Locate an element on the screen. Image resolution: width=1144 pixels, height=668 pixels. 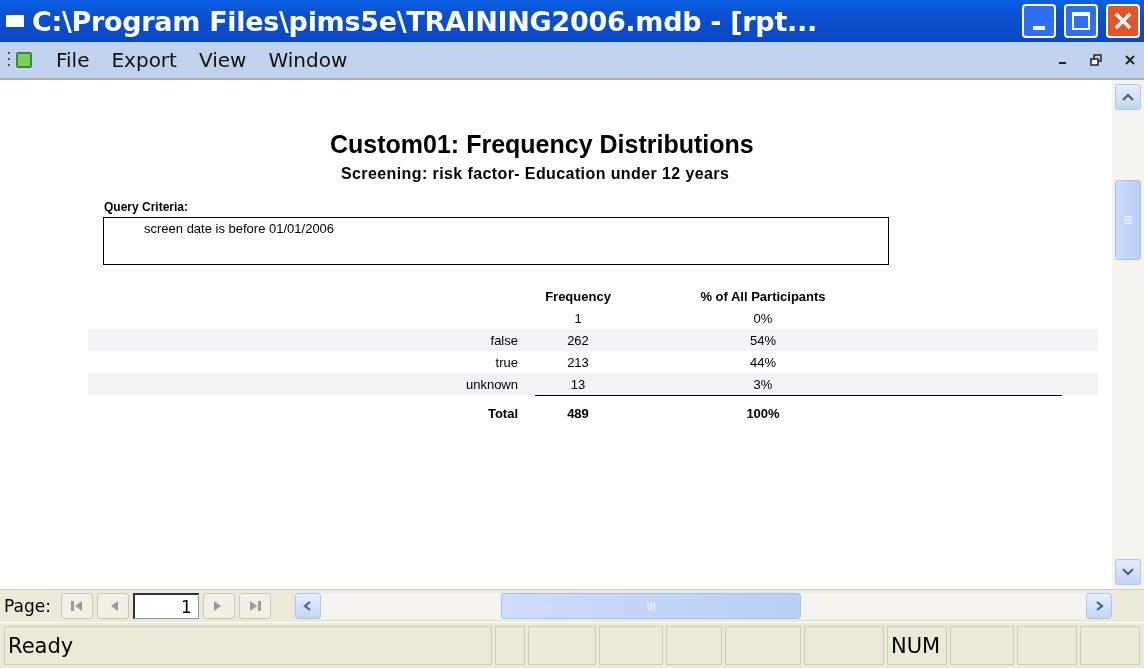
last-icon is located at coordinates (254, 606).